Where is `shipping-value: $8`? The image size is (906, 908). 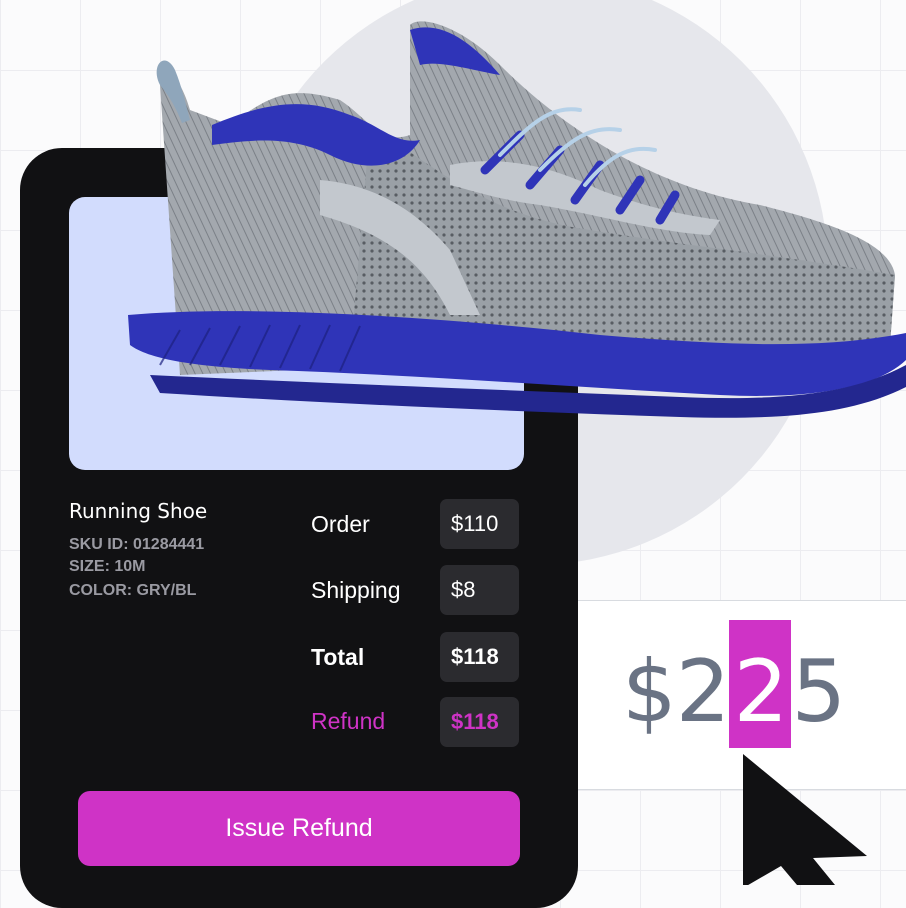
shipping-value: $8 is located at coordinates (479, 590).